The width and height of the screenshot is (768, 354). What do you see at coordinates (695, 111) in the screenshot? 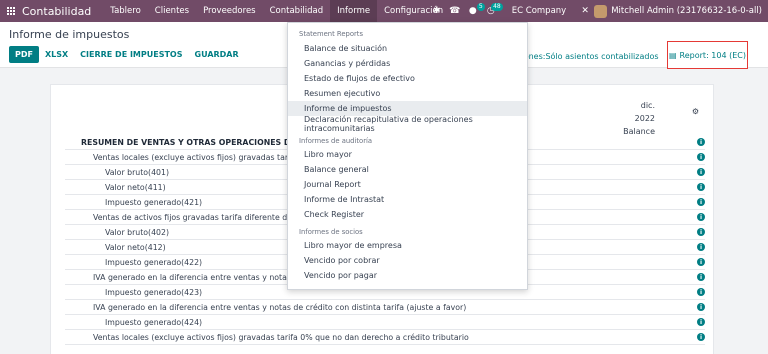
I see `gear-icon: ⚙` at bounding box center [695, 111].